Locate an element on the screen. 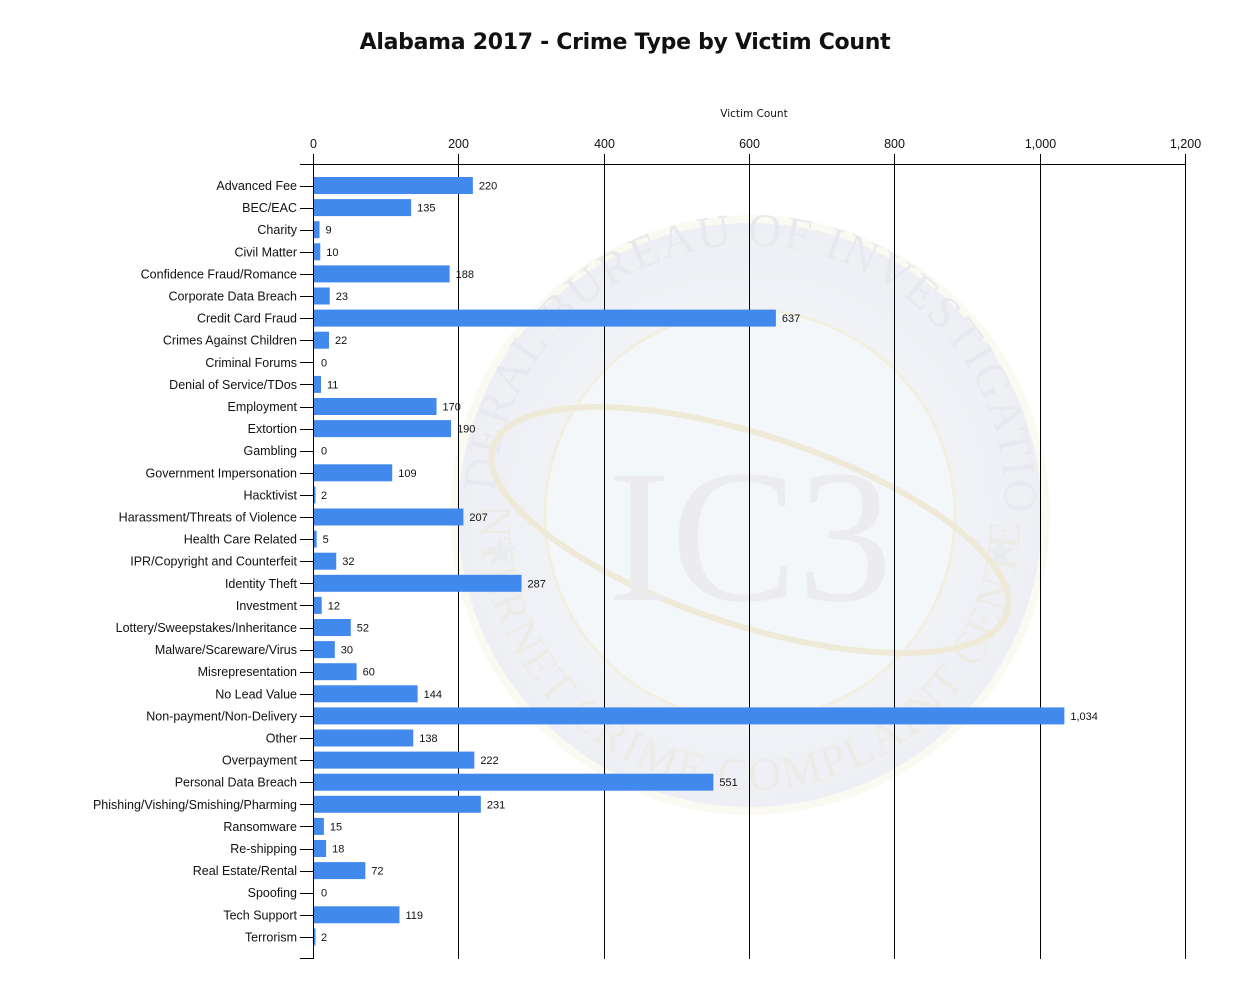  category-label: Lottery/Sweepstakes/Inheritance is located at coordinates (206, 628).